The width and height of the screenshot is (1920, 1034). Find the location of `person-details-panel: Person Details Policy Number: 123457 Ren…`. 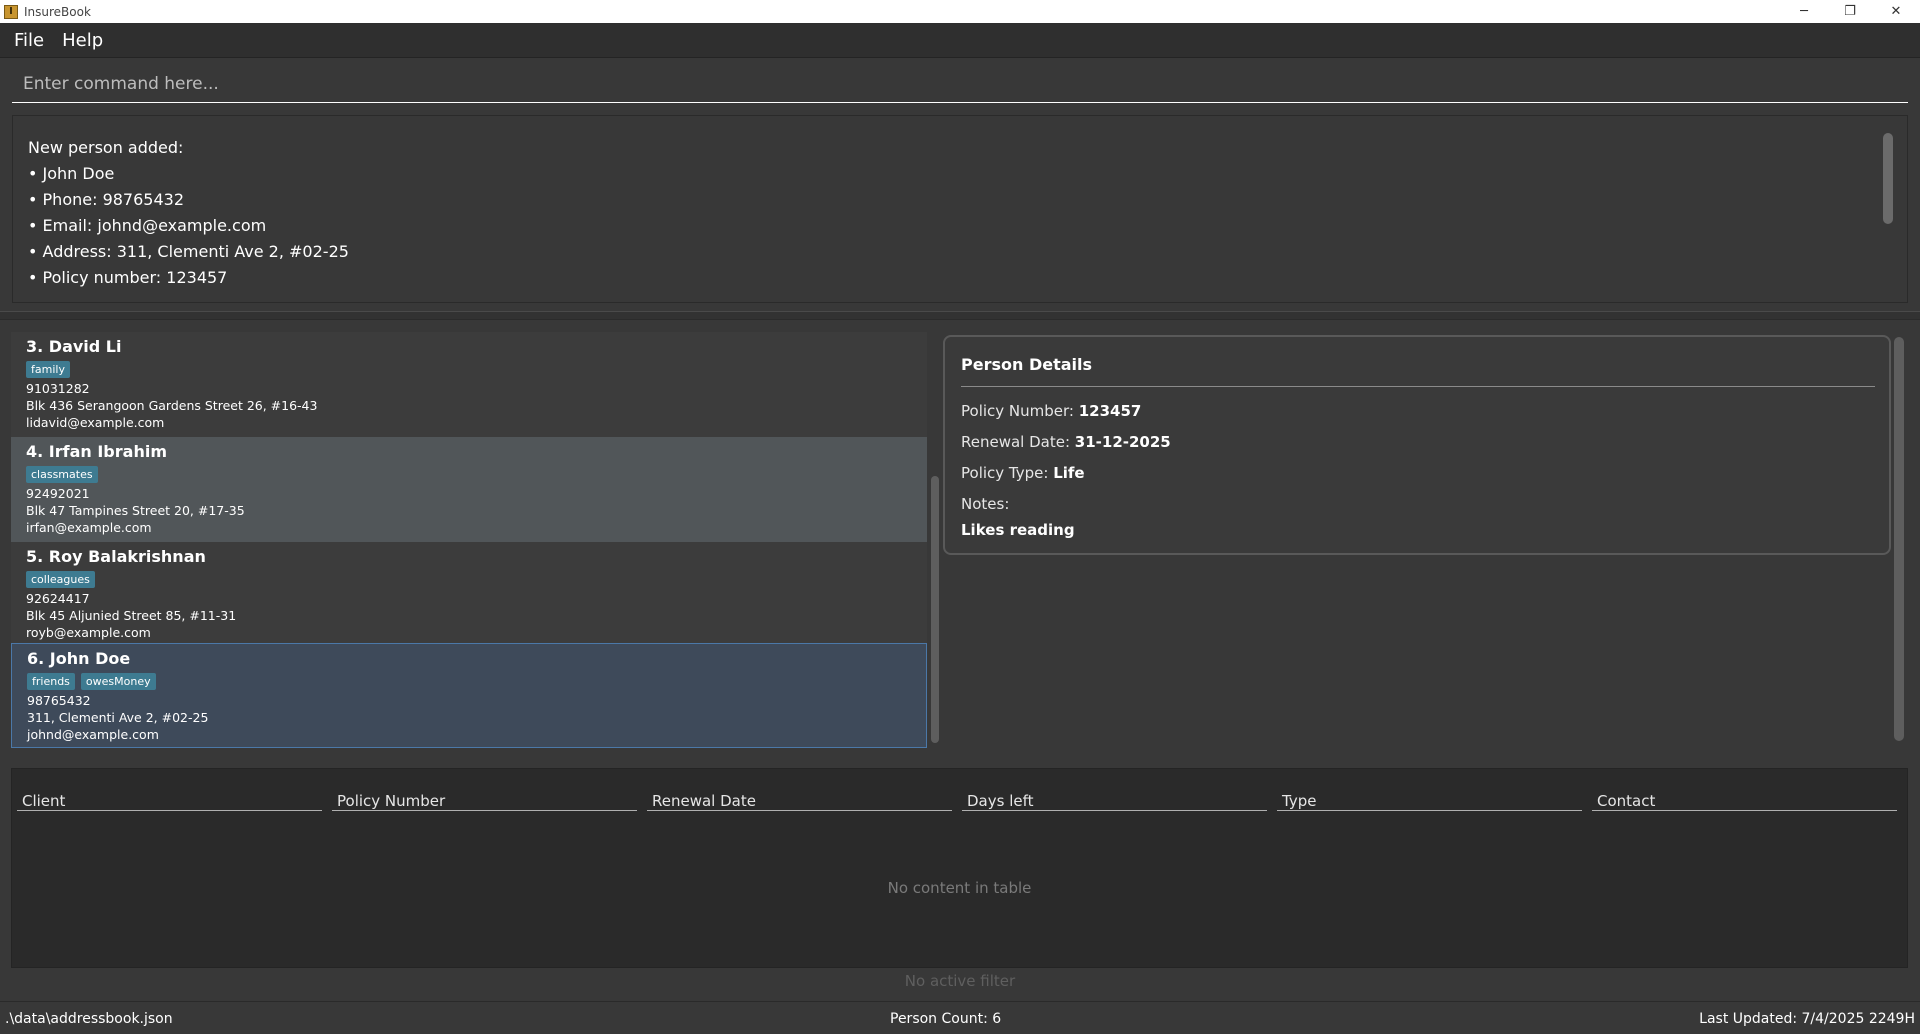

person-details-panel: Person Details Policy Number: 123457 Ren… is located at coordinates (1417, 445).